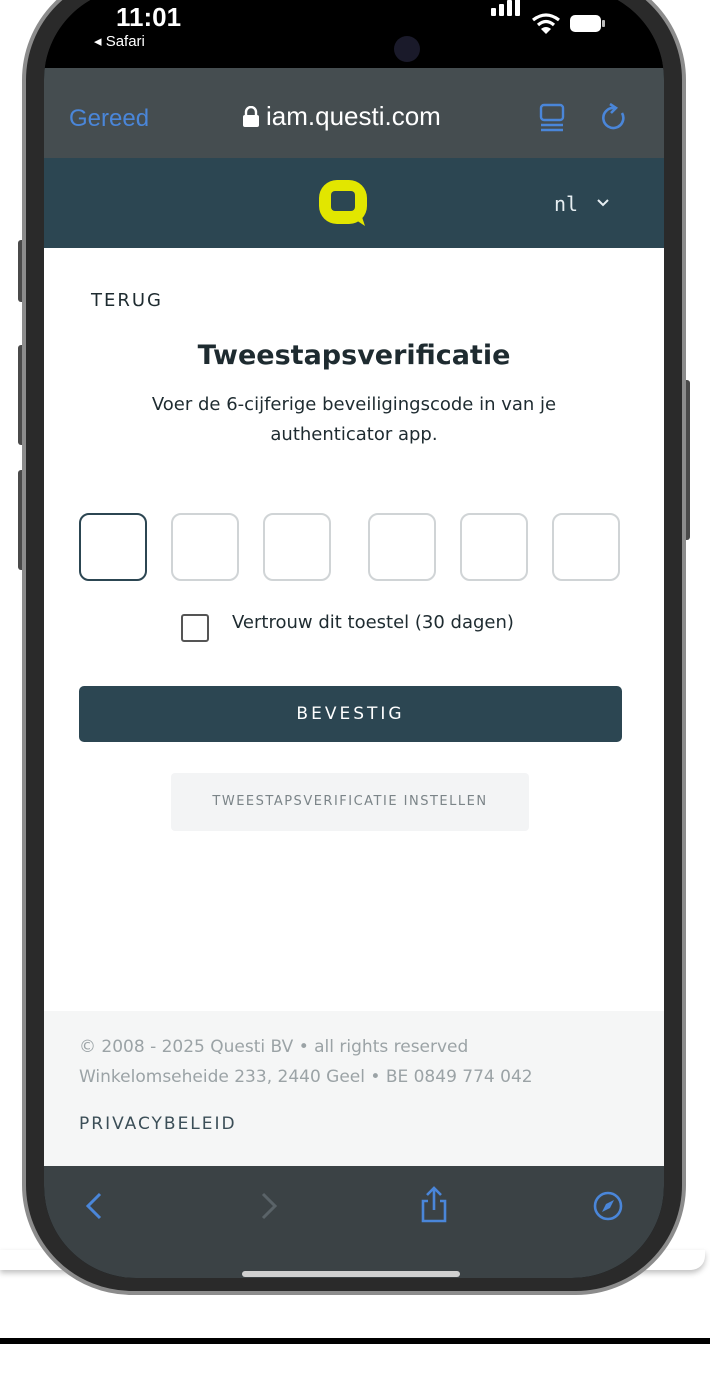 The width and height of the screenshot is (710, 1373). I want to click on browser-toolbar, so click(354, 1222).